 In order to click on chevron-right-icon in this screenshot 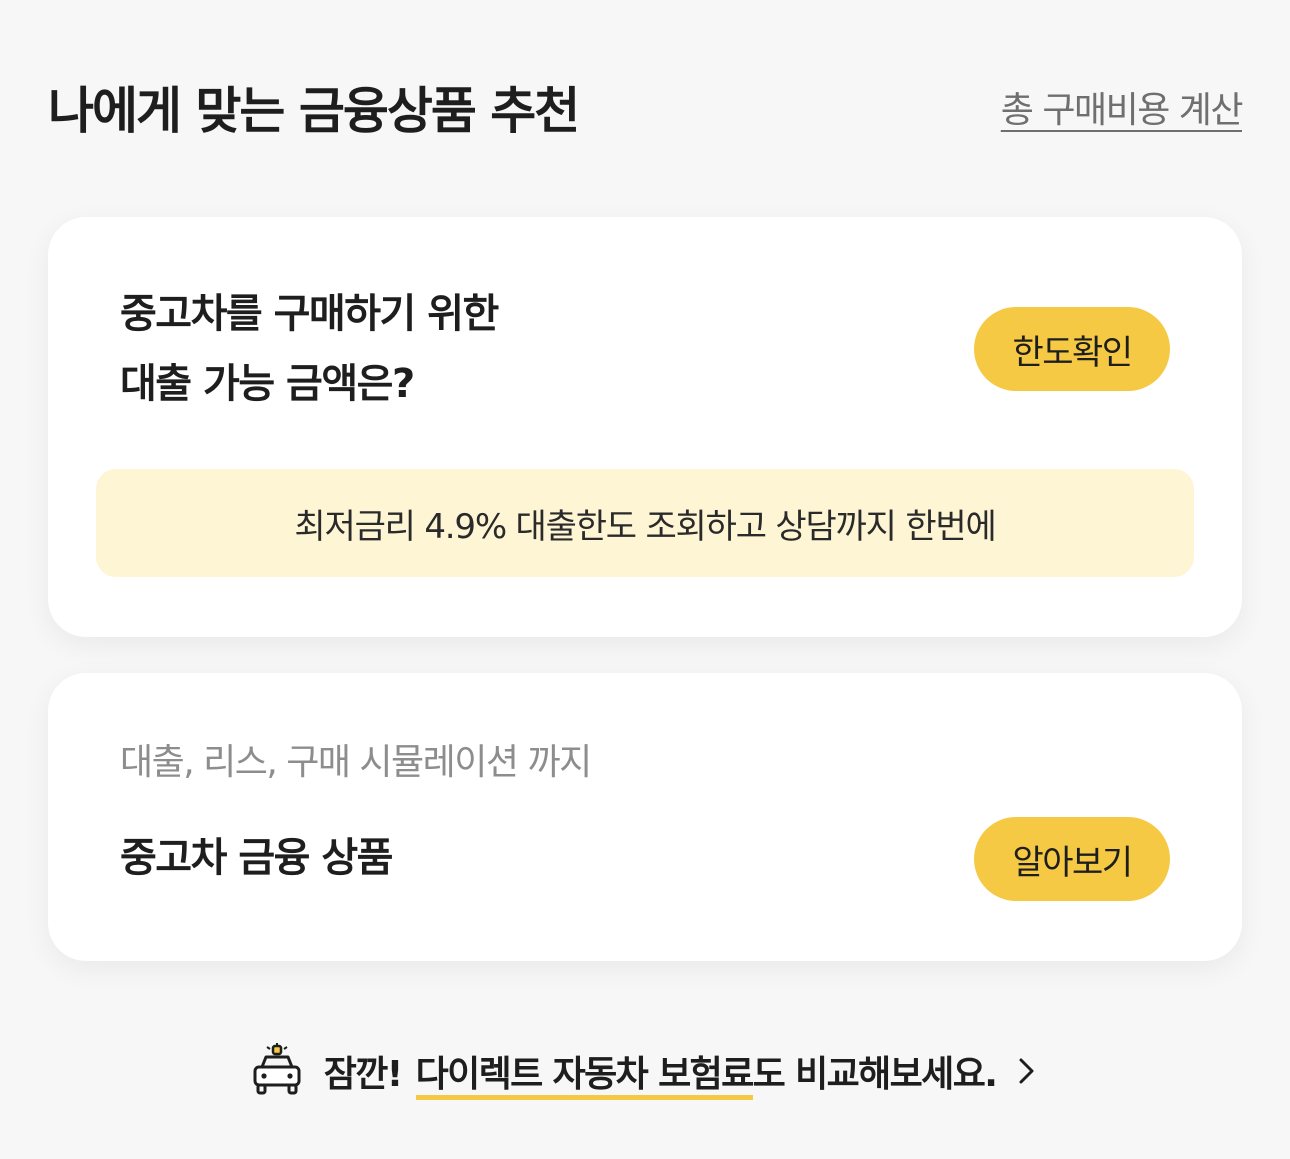, I will do `click(1026, 1071)`.